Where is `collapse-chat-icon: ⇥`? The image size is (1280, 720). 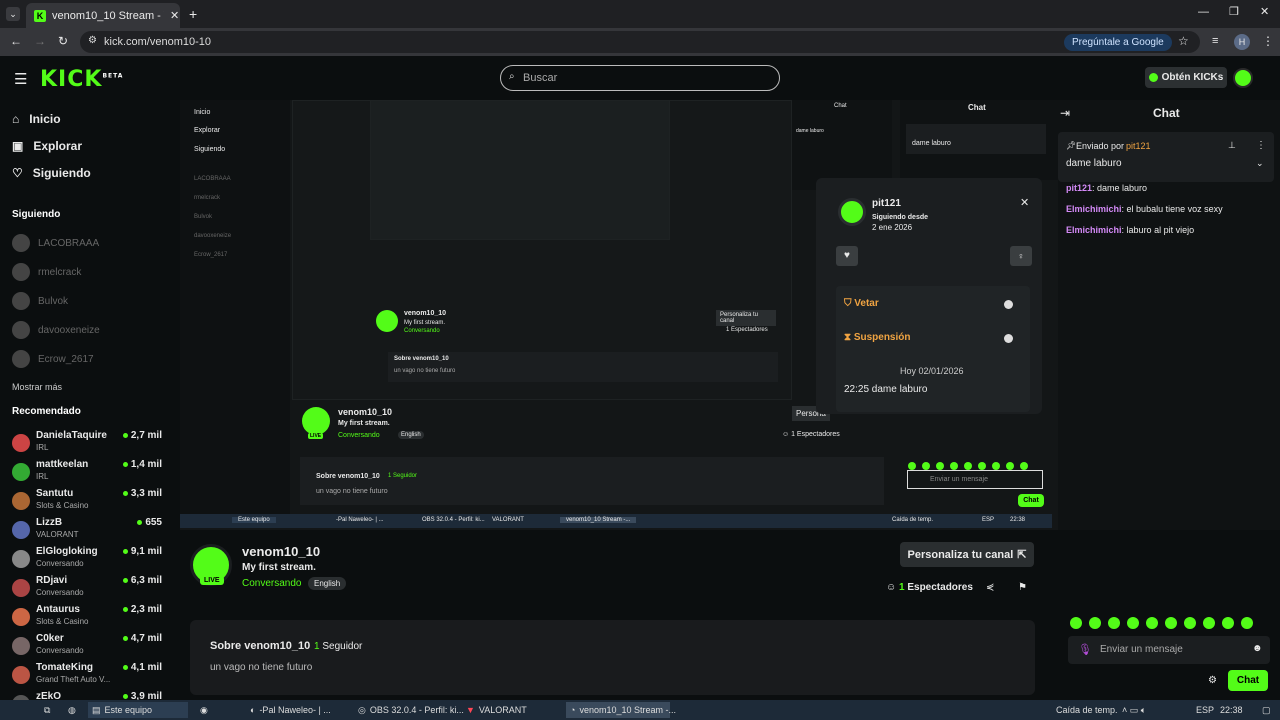
collapse-chat-icon: ⇥ is located at coordinates (1065, 113).